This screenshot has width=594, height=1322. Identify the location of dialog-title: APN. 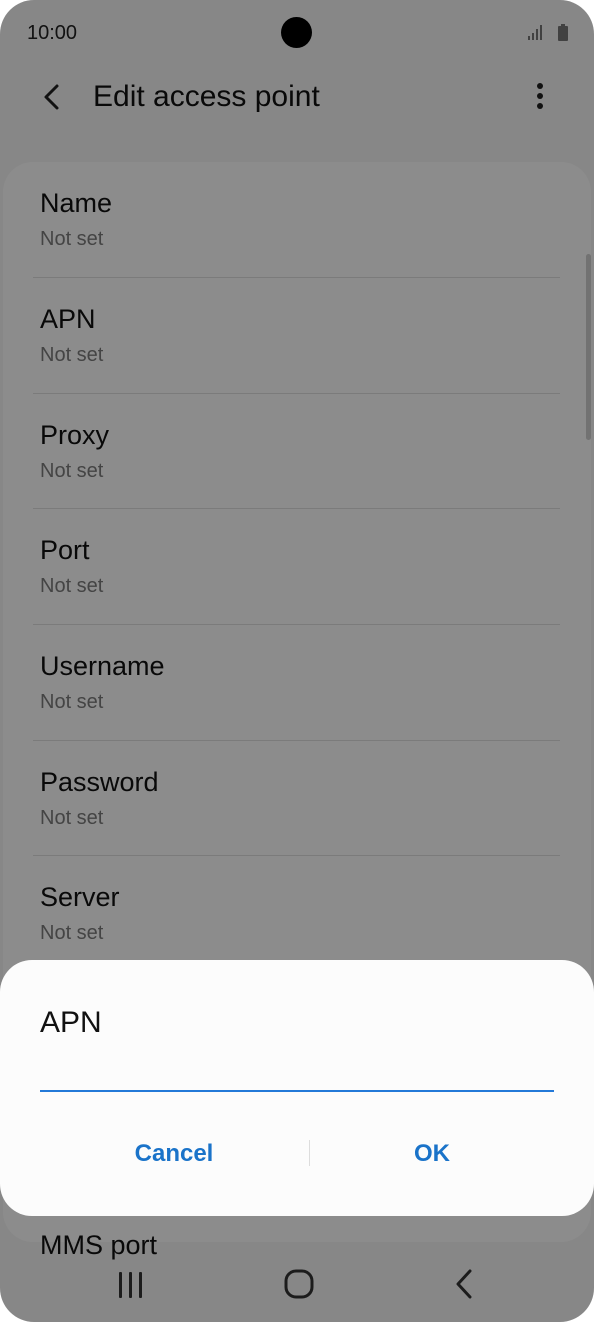
(71, 1022).